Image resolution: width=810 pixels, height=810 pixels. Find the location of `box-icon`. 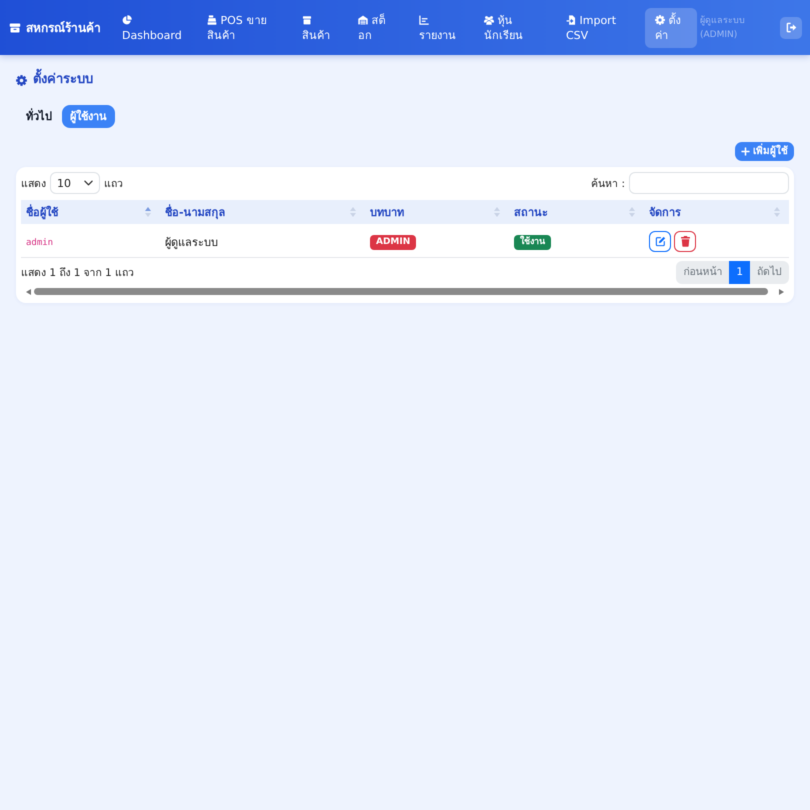

box-icon is located at coordinates (307, 19).